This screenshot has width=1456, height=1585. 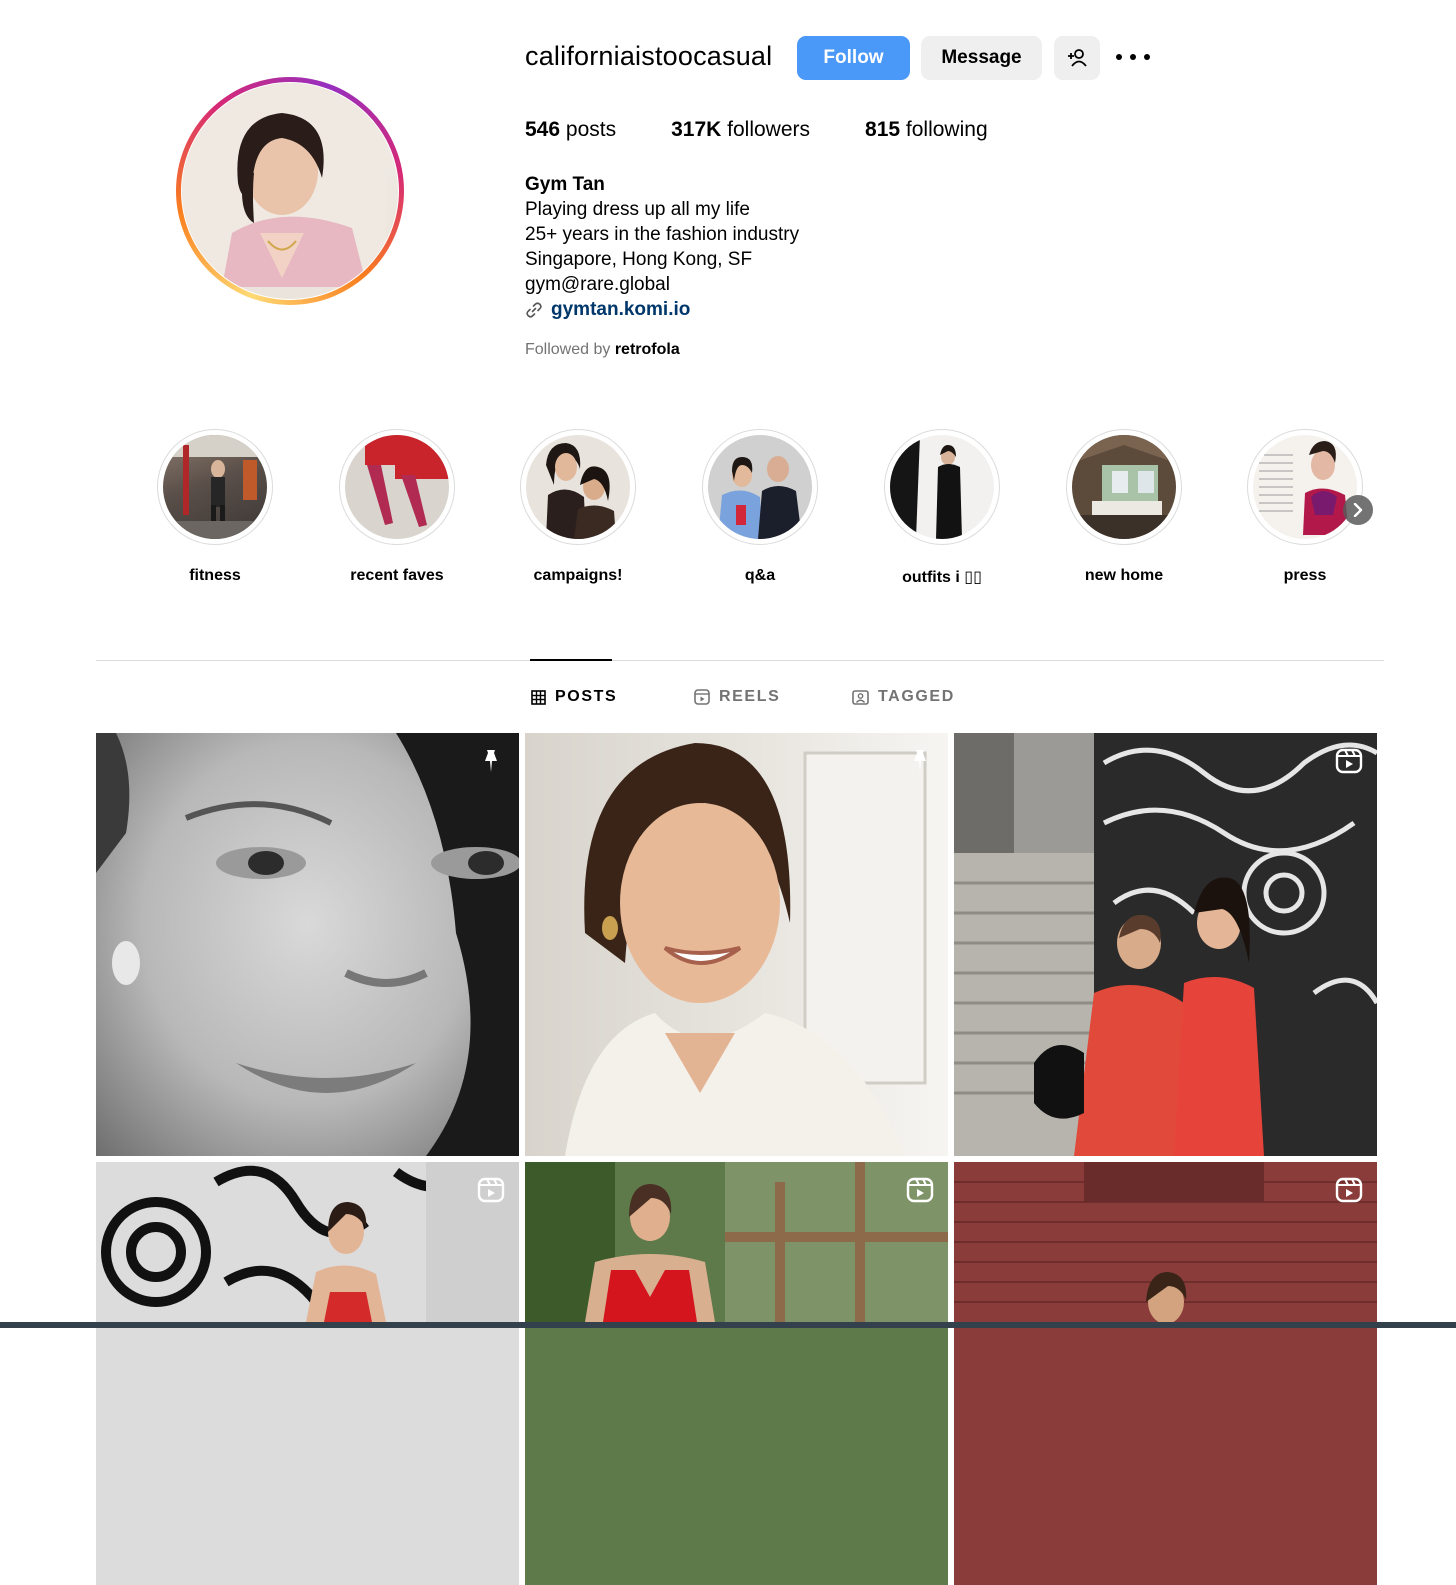 I want to click on highlight-campaigns: campaigns!, so click(x=578, y=507).